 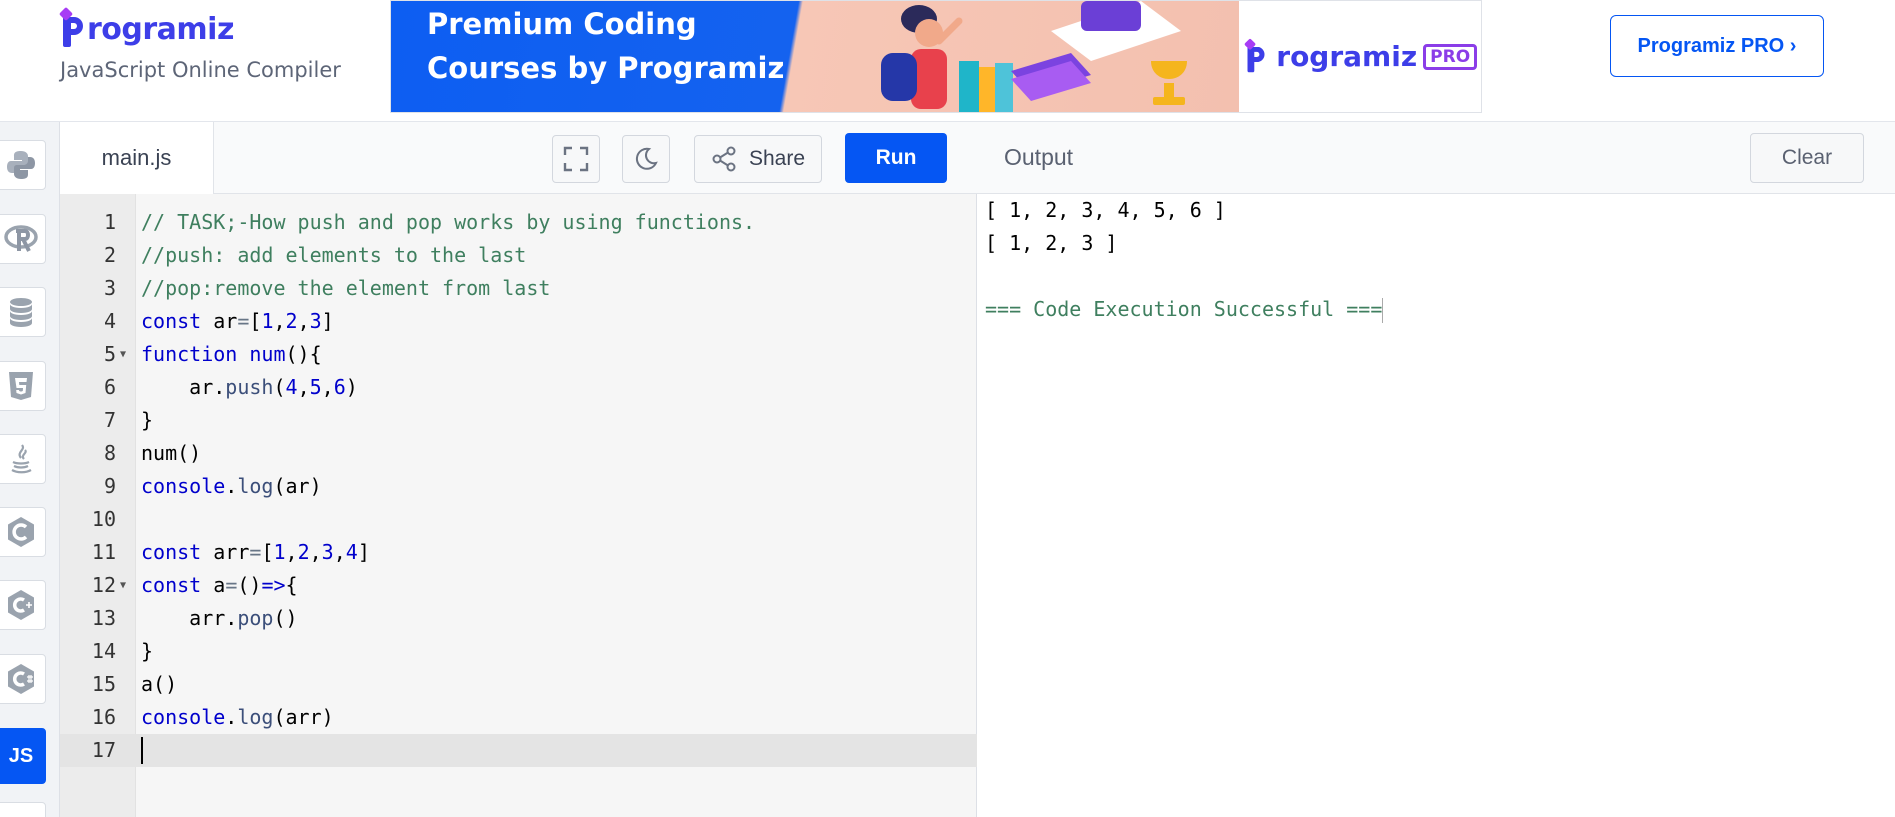 I want to click on line-number: 16, so click(x=103, y=717).